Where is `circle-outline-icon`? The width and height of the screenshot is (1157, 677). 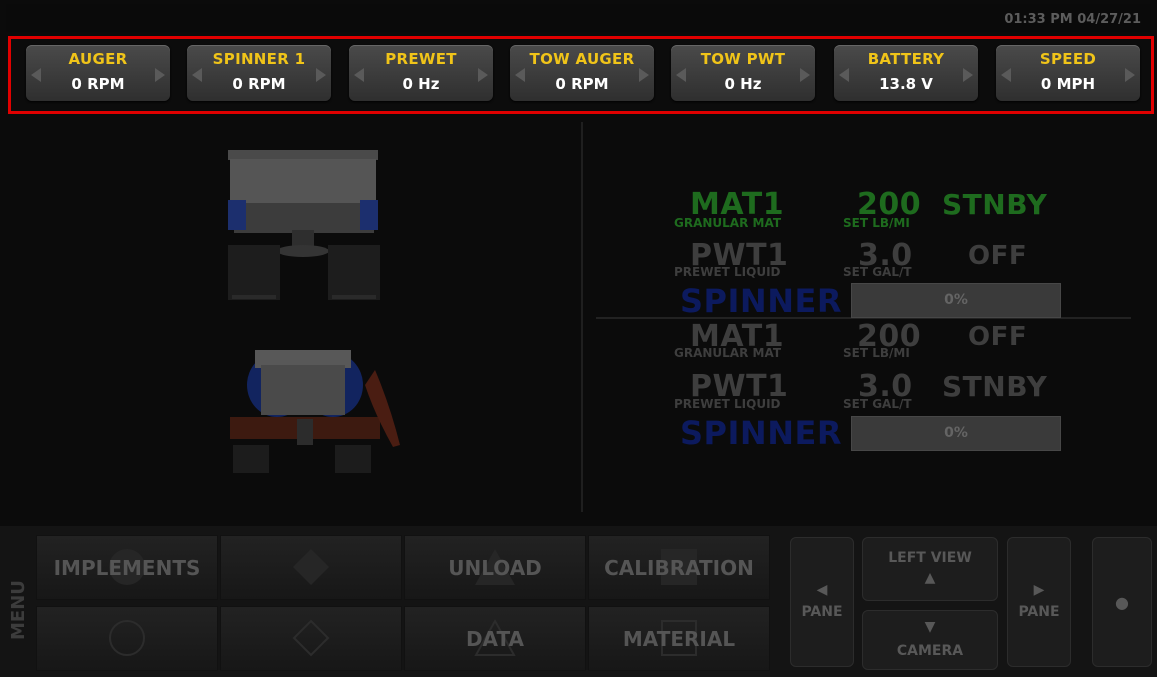 circle-outline-icon is located at coordinates (127, 638).